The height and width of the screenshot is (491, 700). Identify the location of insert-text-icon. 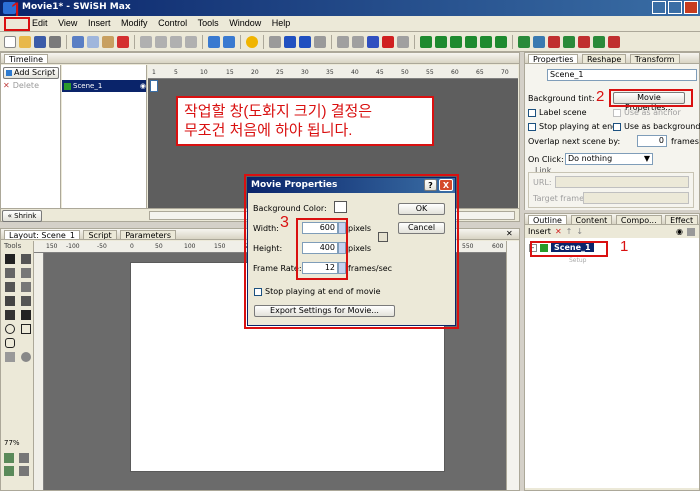
(441, 41).